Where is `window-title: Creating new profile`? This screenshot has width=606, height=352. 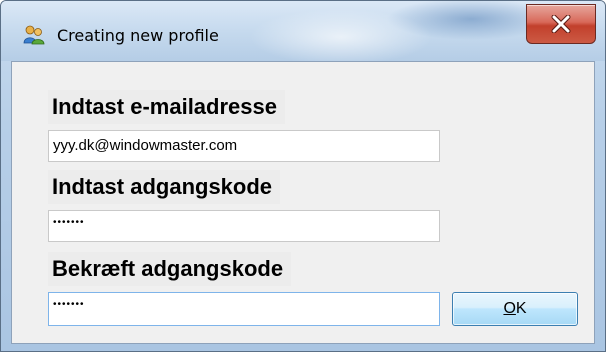 window-title: Creating new profile is located at coordinates (138, 35).